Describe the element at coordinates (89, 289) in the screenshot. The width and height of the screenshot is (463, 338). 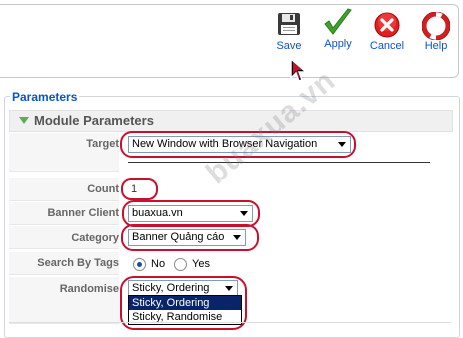
I see `randomise-label: Randomise` at that location.